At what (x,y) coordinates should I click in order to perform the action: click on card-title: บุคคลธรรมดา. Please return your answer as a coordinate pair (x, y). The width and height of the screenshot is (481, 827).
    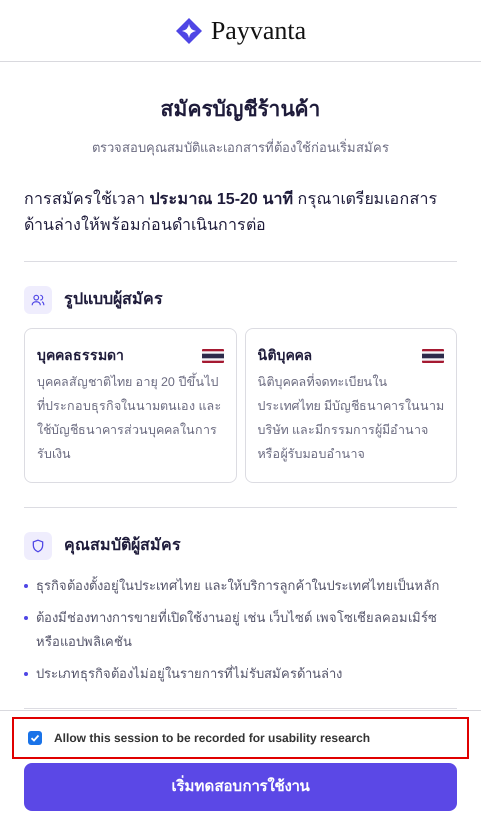
    Looking at the image, I should click on (80, 356).